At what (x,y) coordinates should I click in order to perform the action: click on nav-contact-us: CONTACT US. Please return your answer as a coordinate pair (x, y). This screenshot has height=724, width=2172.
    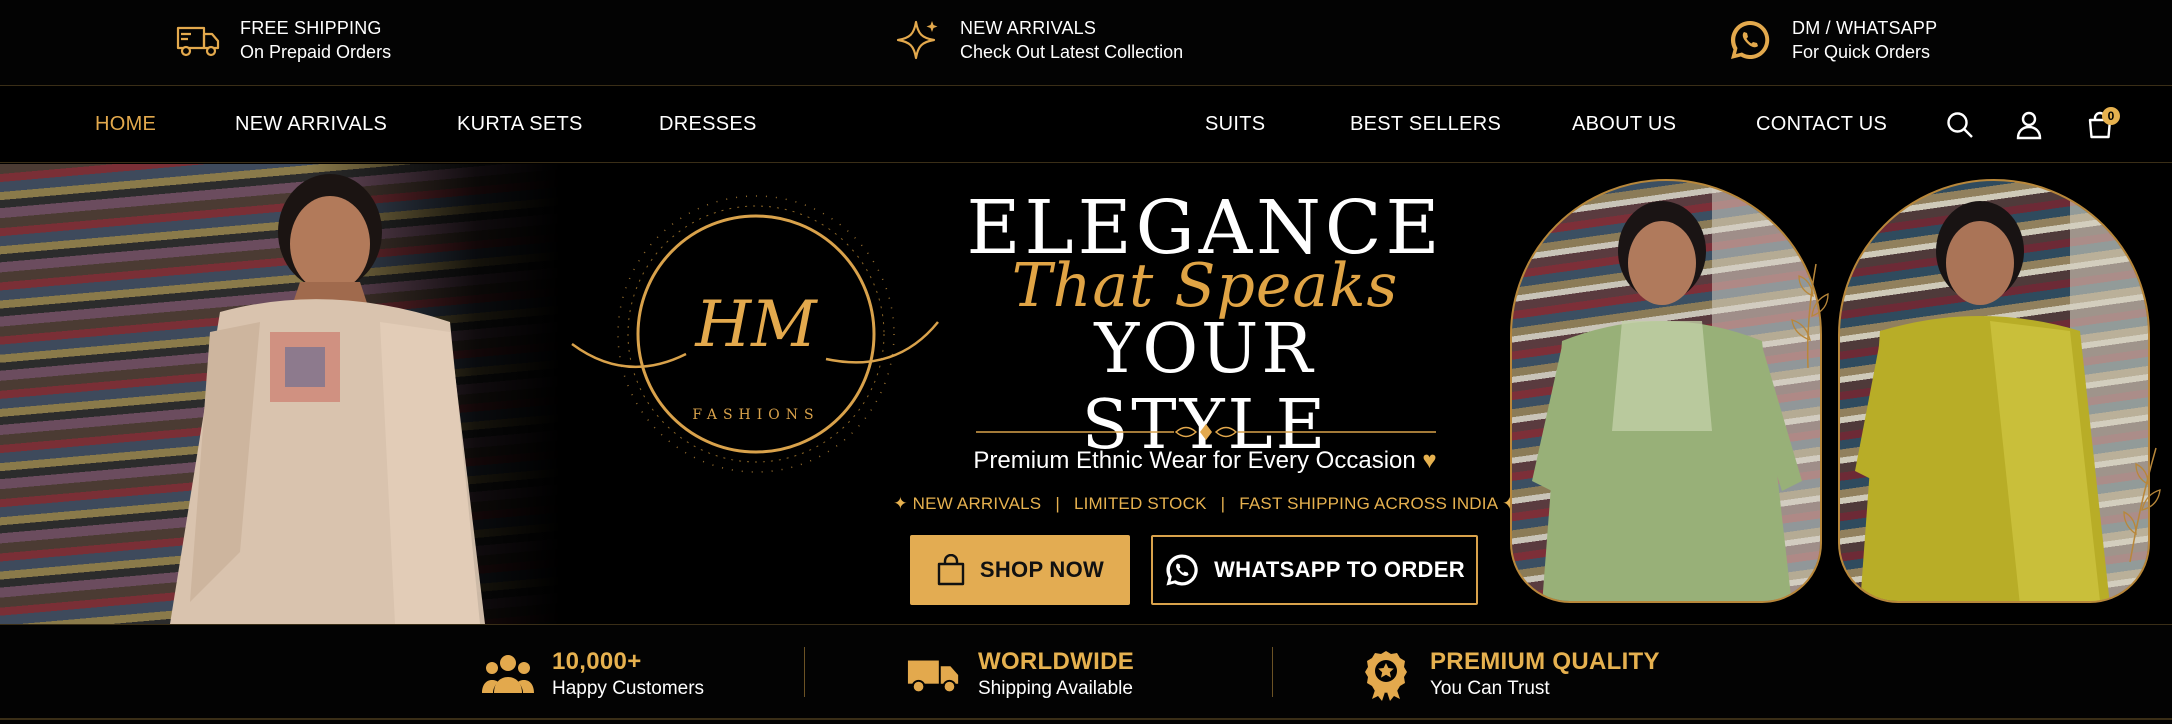
    Looking at the image, I should click on (1821, 124).